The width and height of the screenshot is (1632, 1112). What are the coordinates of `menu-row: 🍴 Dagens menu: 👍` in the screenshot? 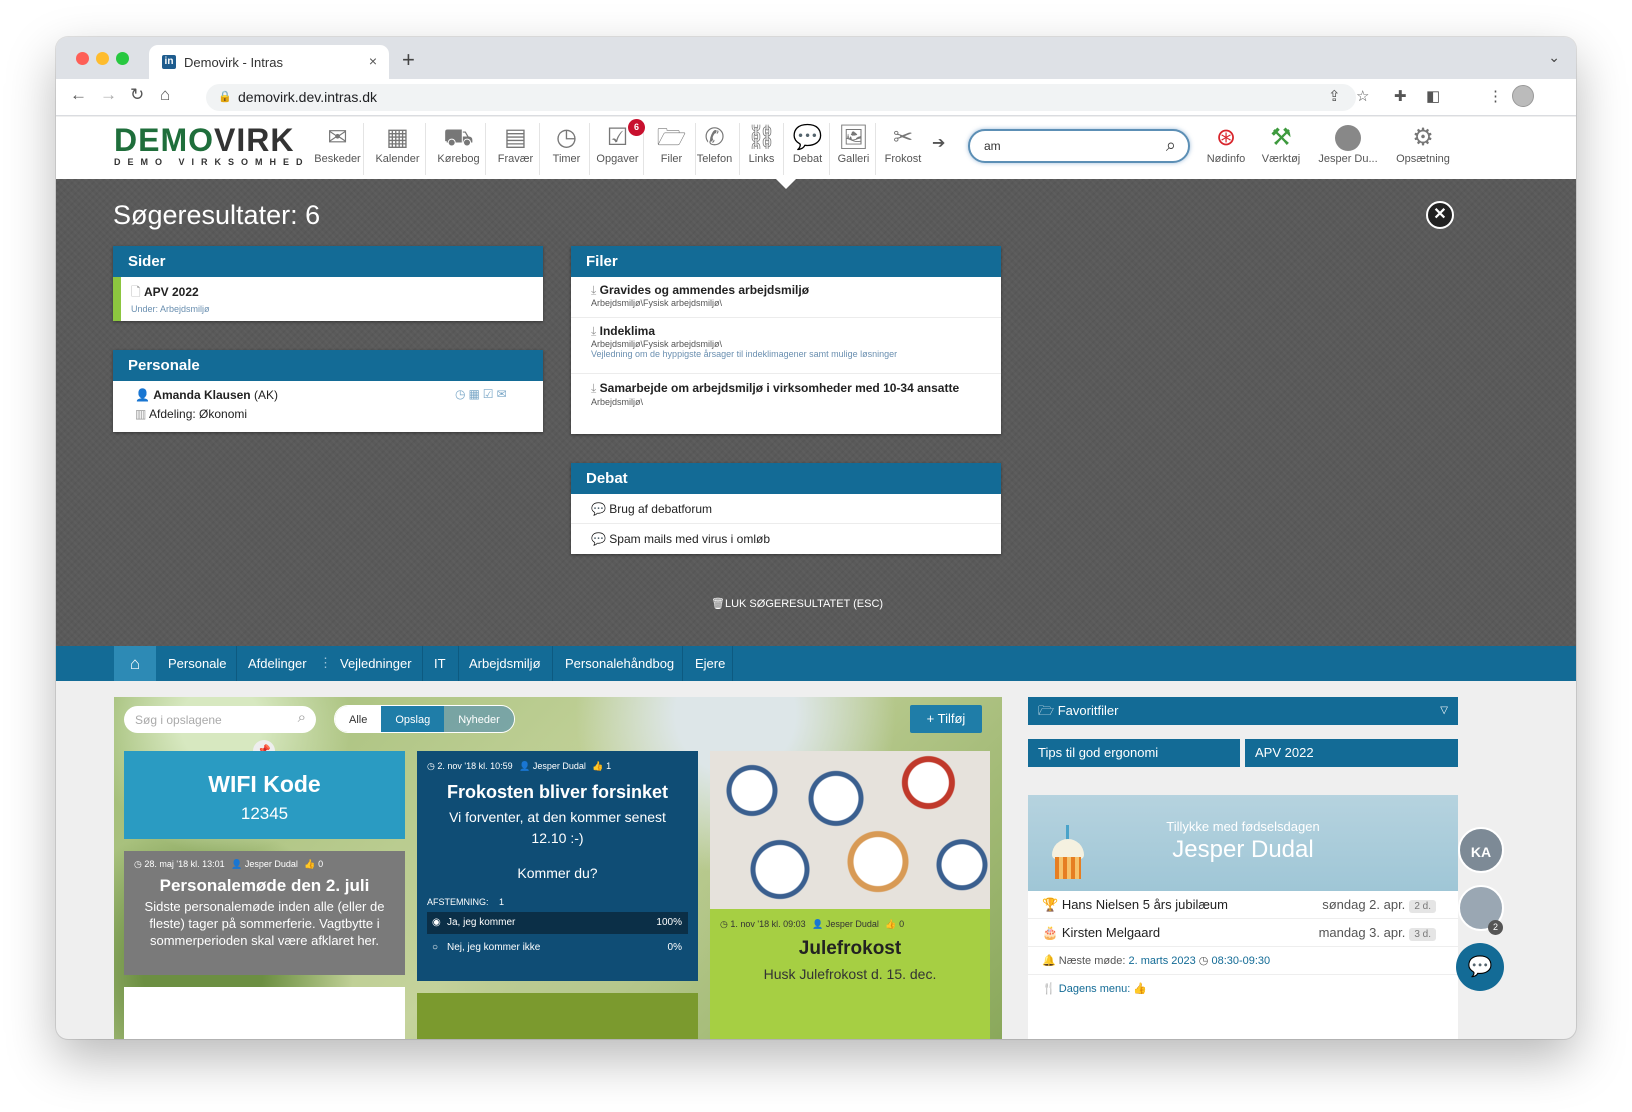 It's located at (1243, 989).